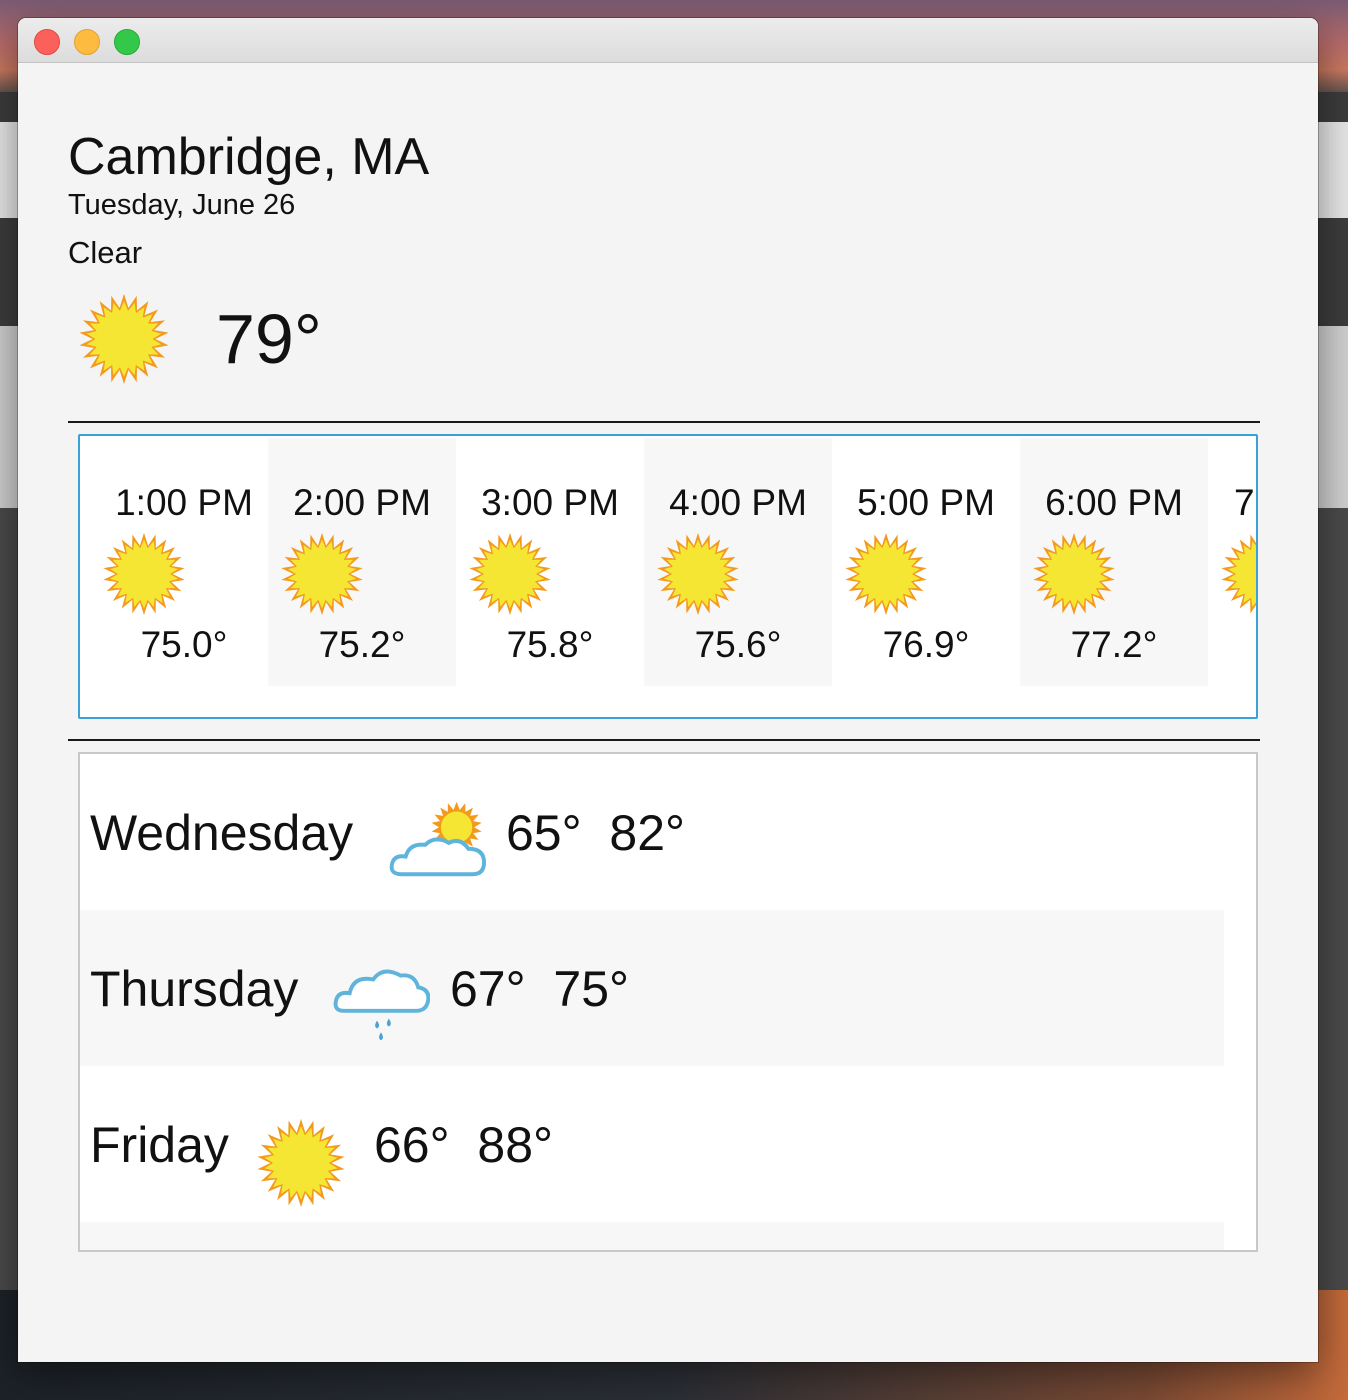 The width and height of the screenshot is (1348, 1400). I want to click on high-temperature: 75°, so click(591, 989).